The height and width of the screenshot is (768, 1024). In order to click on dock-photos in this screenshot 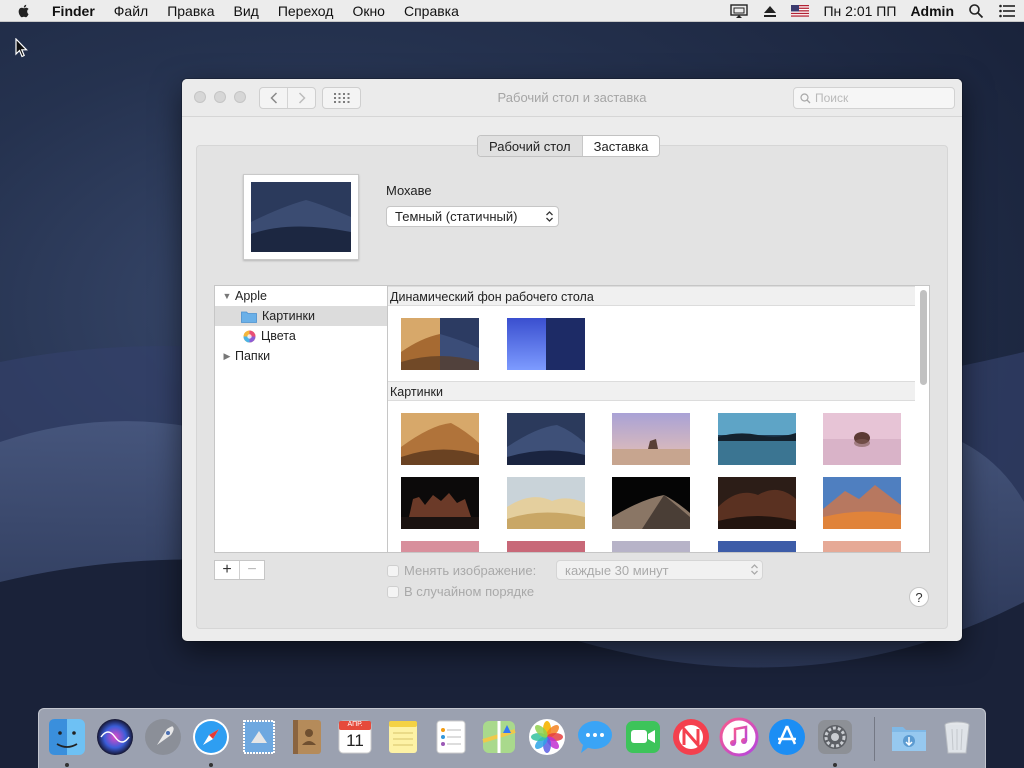, I will do `click(547, 737)`.